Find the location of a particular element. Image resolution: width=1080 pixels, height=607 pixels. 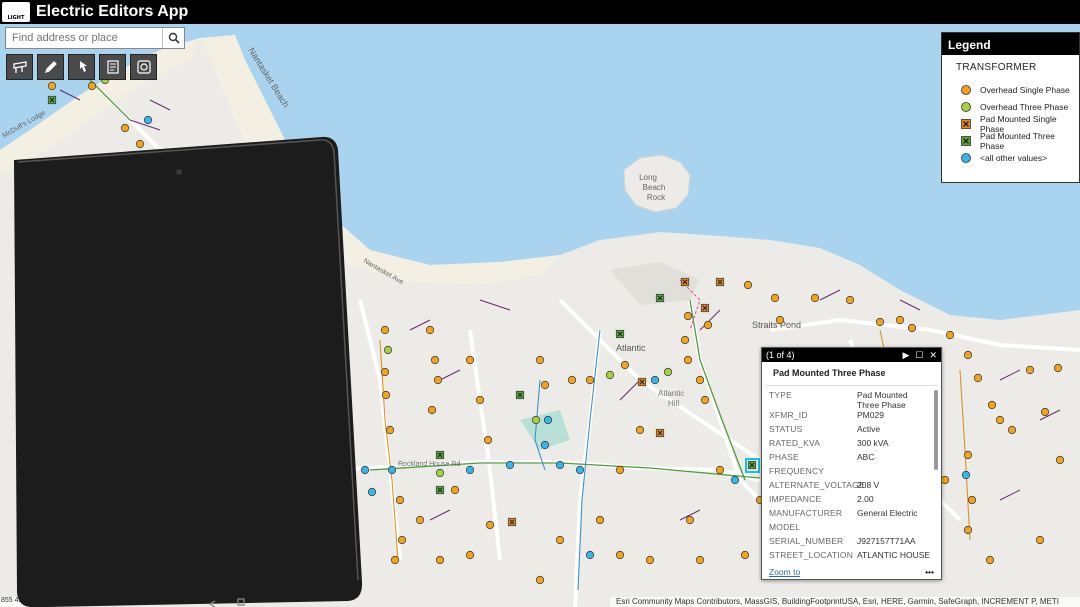

barcode-icon: ▦ is located at coordinates (56, 392).